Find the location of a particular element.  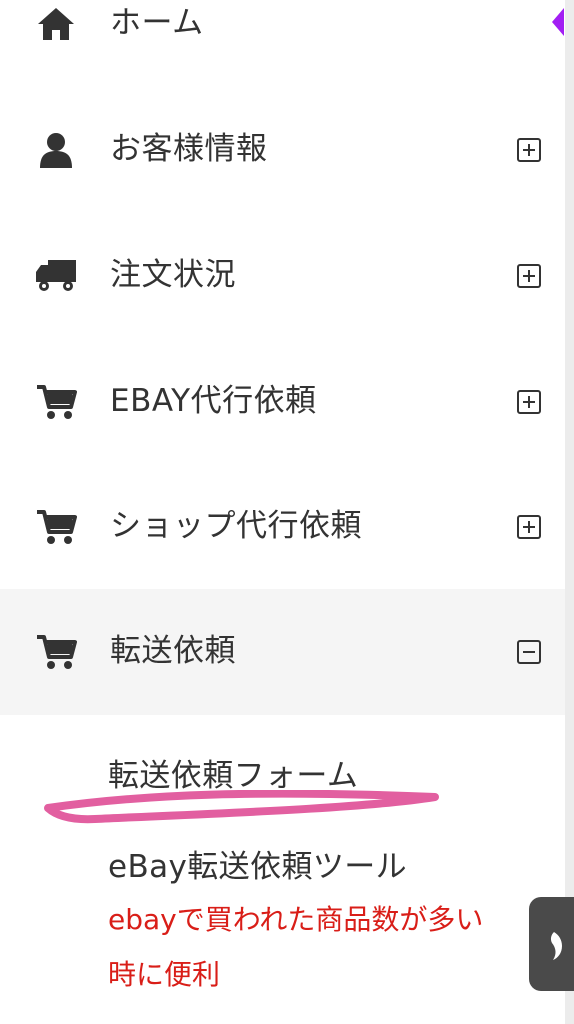

menu-item-order-status: 注文状況 is located at coordinates (282, 276).